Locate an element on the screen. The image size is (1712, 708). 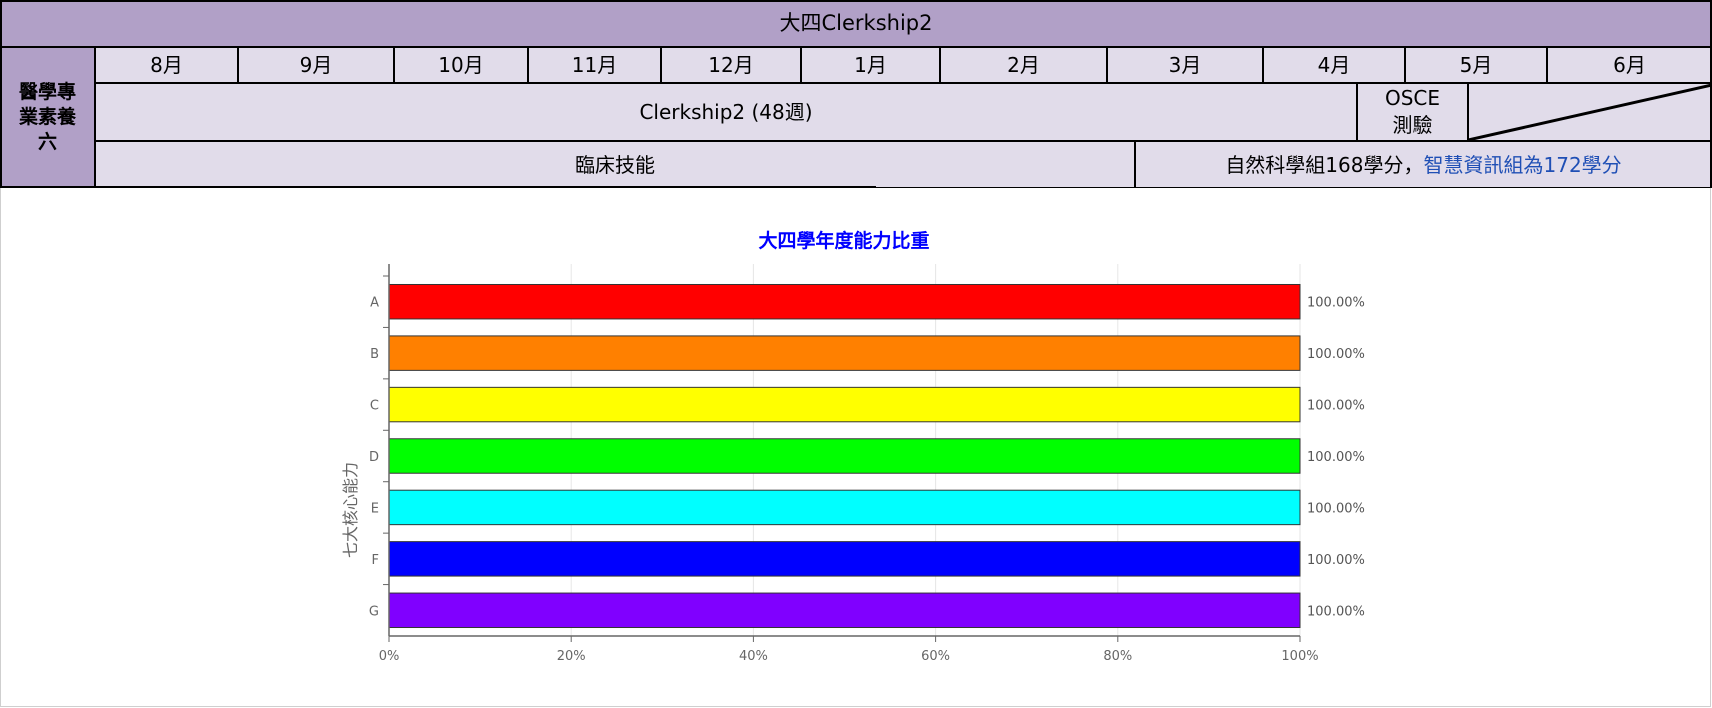
month-cell: 1月 is located at coordinates (870, 65).